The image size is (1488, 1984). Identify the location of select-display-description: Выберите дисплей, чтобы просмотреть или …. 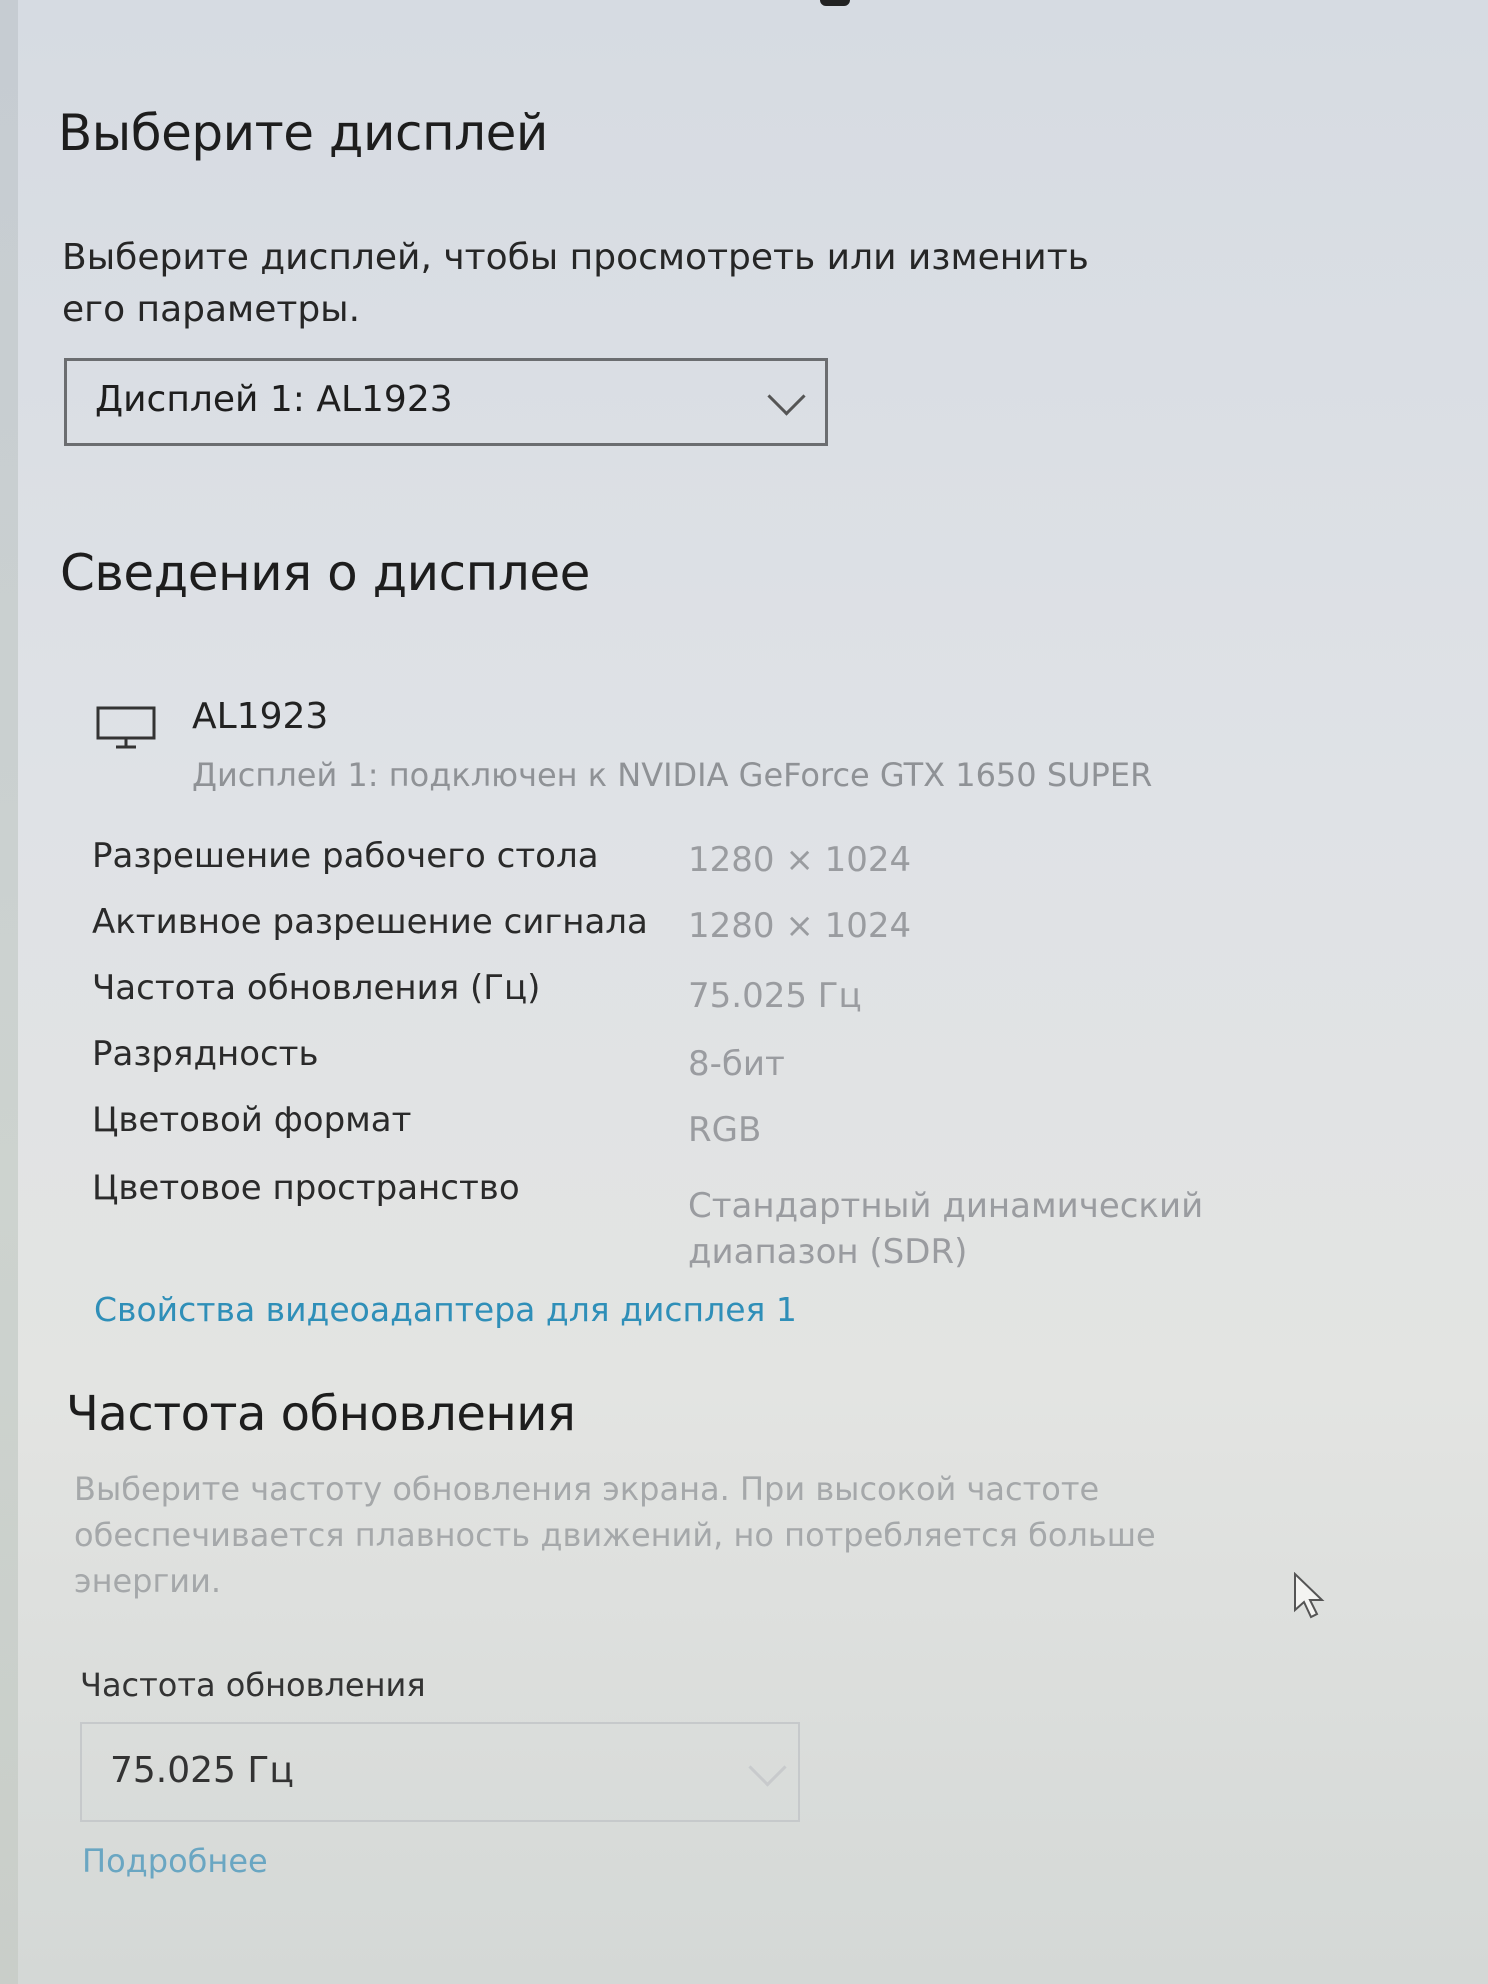
(575, 283).